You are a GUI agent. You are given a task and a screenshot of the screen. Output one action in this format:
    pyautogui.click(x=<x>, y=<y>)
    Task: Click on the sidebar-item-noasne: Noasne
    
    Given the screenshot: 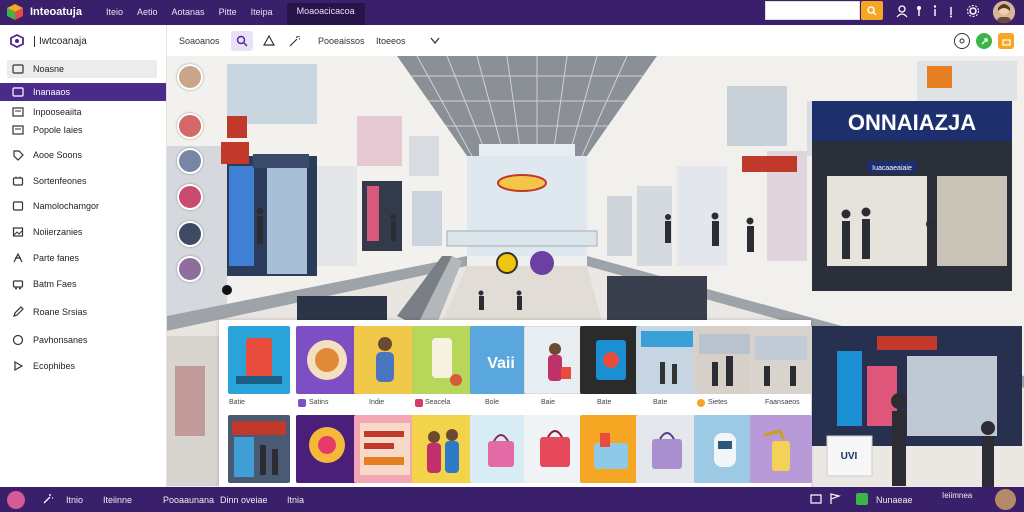 What is the action you would take?
    pyautogui.click(x=82, y=69)
    